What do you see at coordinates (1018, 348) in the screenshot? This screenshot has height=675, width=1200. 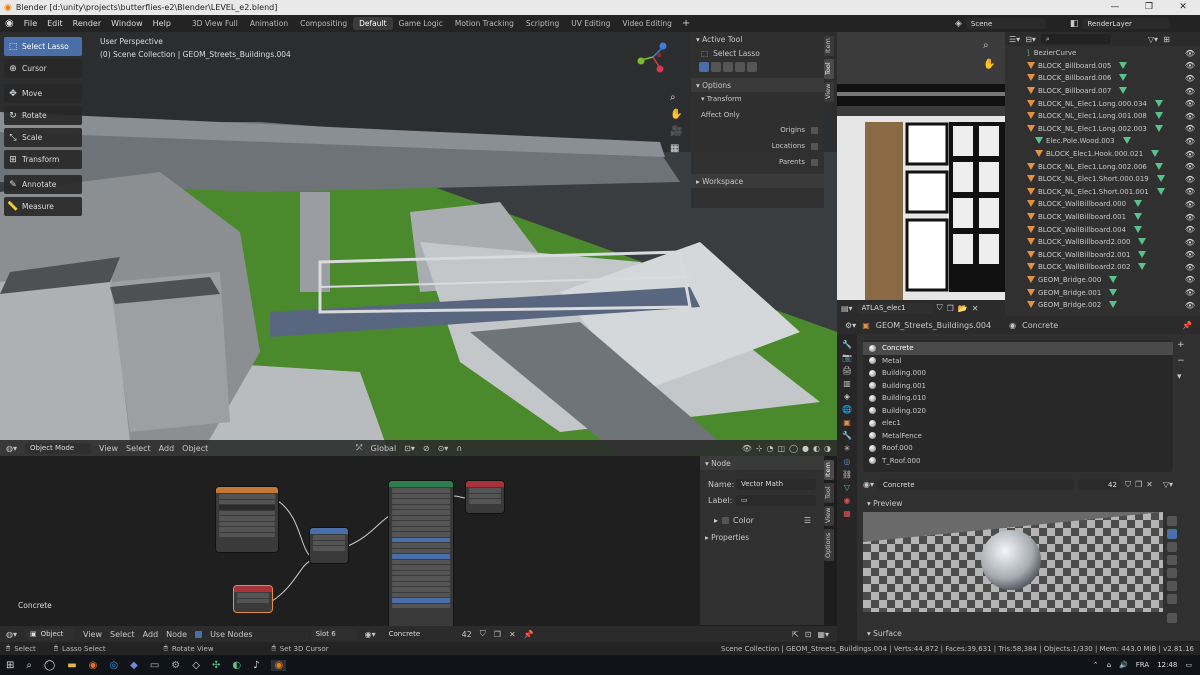 I see `material-slot-item: Concrete` at bounding box center [1018, 348].